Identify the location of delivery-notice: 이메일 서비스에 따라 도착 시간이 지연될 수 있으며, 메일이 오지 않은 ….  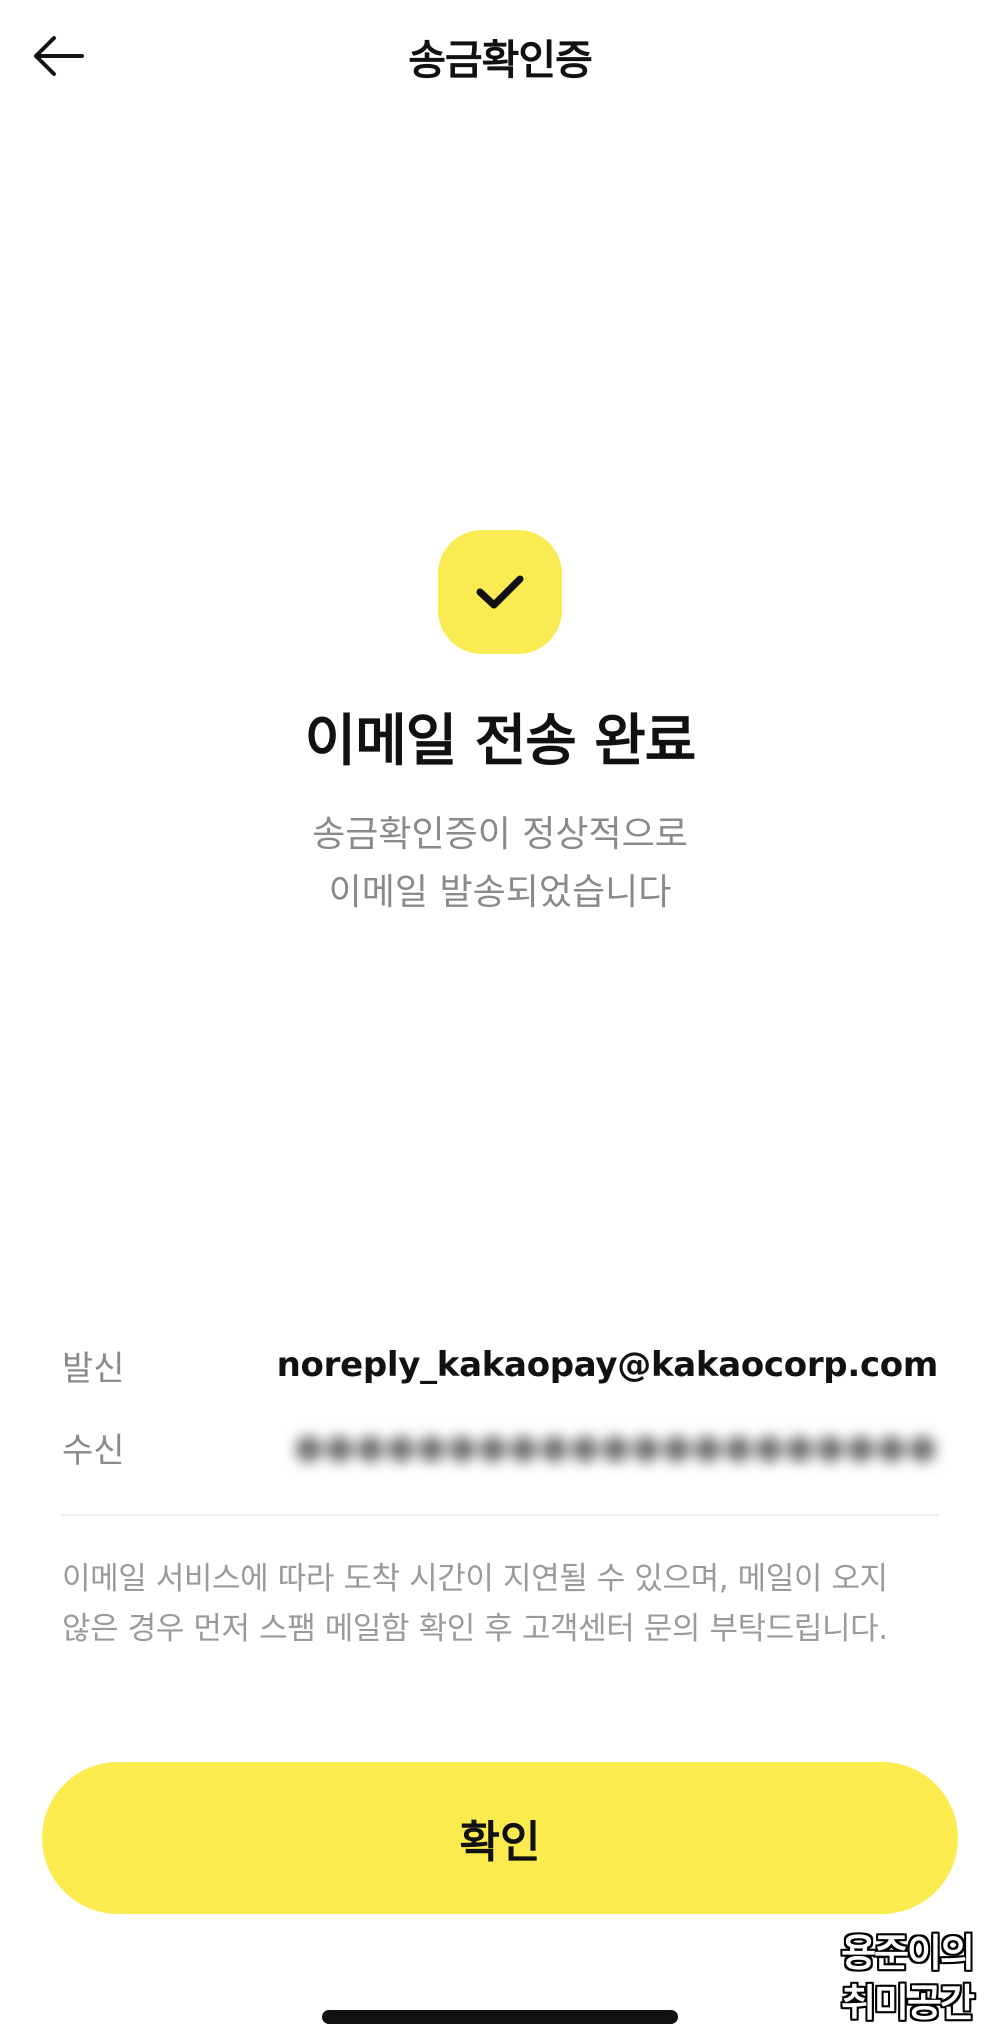
(500, 1604).